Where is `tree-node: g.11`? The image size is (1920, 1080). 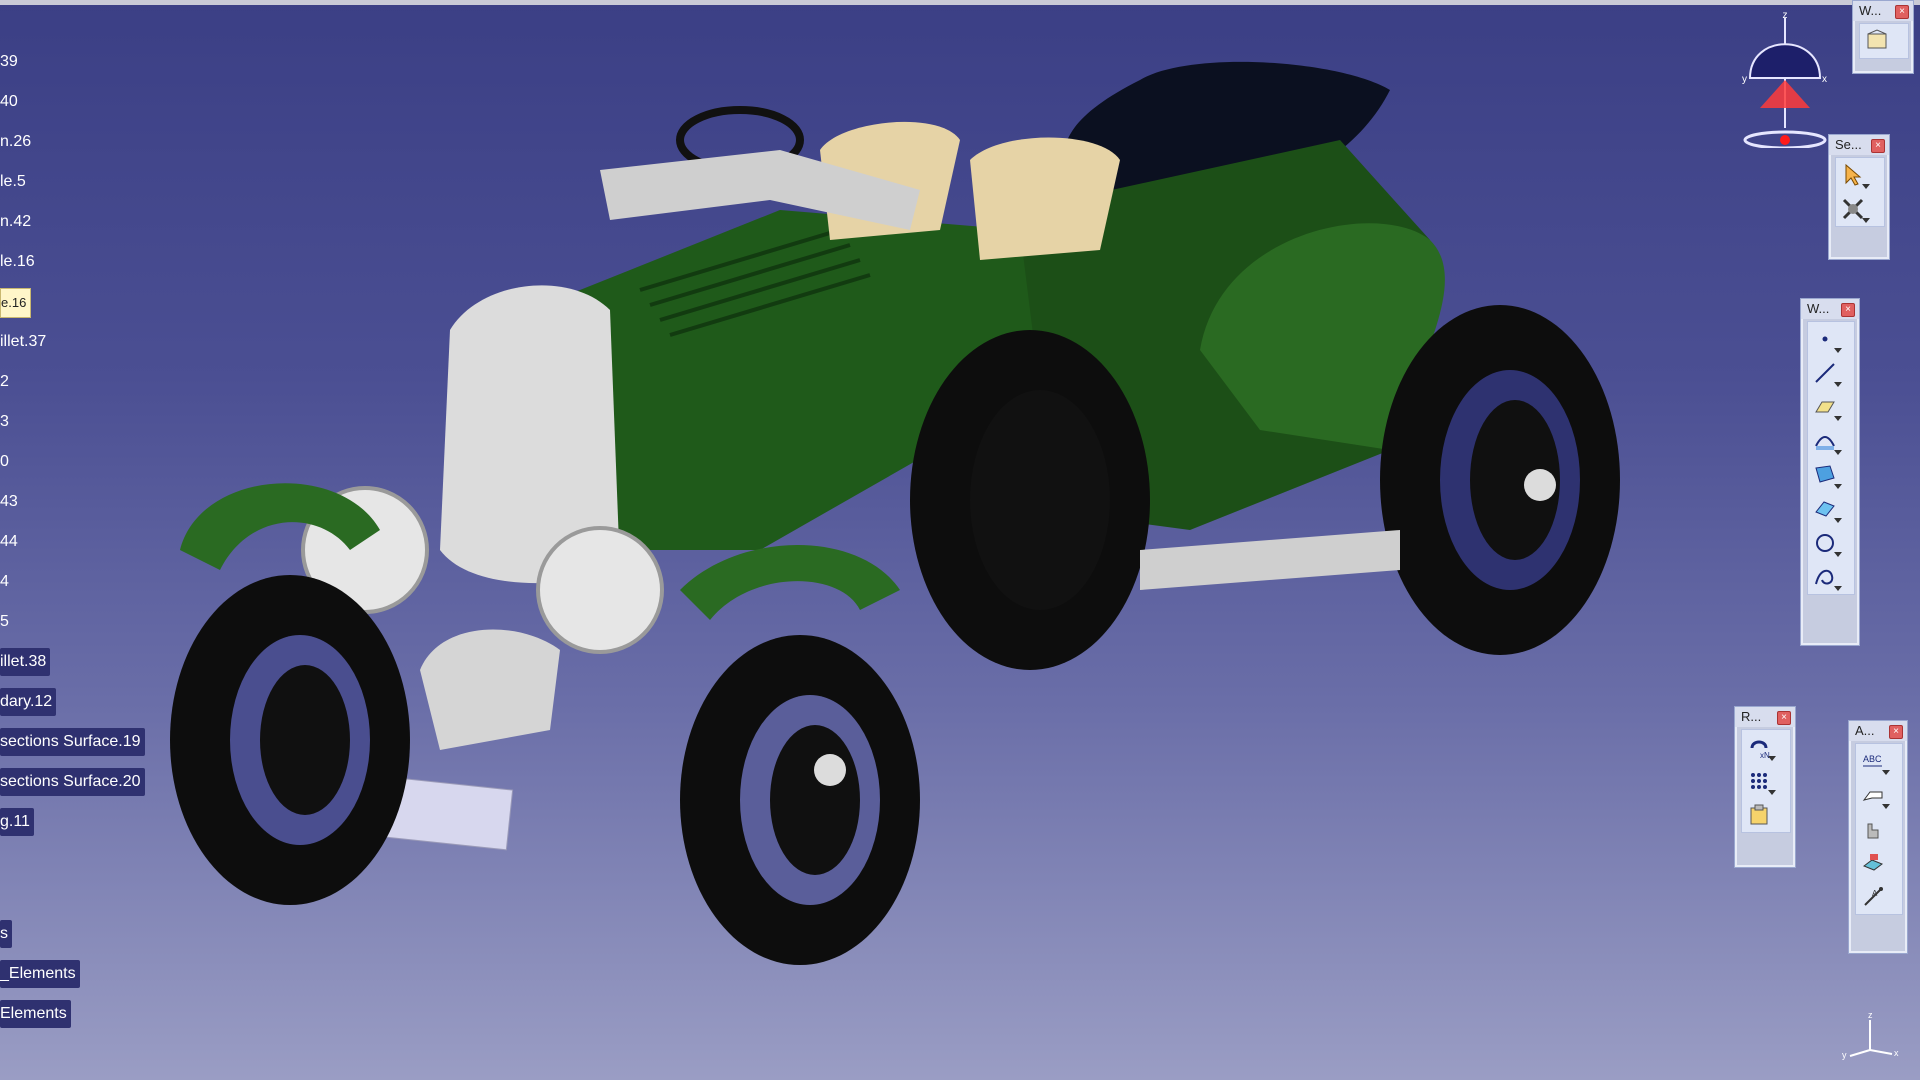
tree-node: g.11 is located at coordinates (17, 822).